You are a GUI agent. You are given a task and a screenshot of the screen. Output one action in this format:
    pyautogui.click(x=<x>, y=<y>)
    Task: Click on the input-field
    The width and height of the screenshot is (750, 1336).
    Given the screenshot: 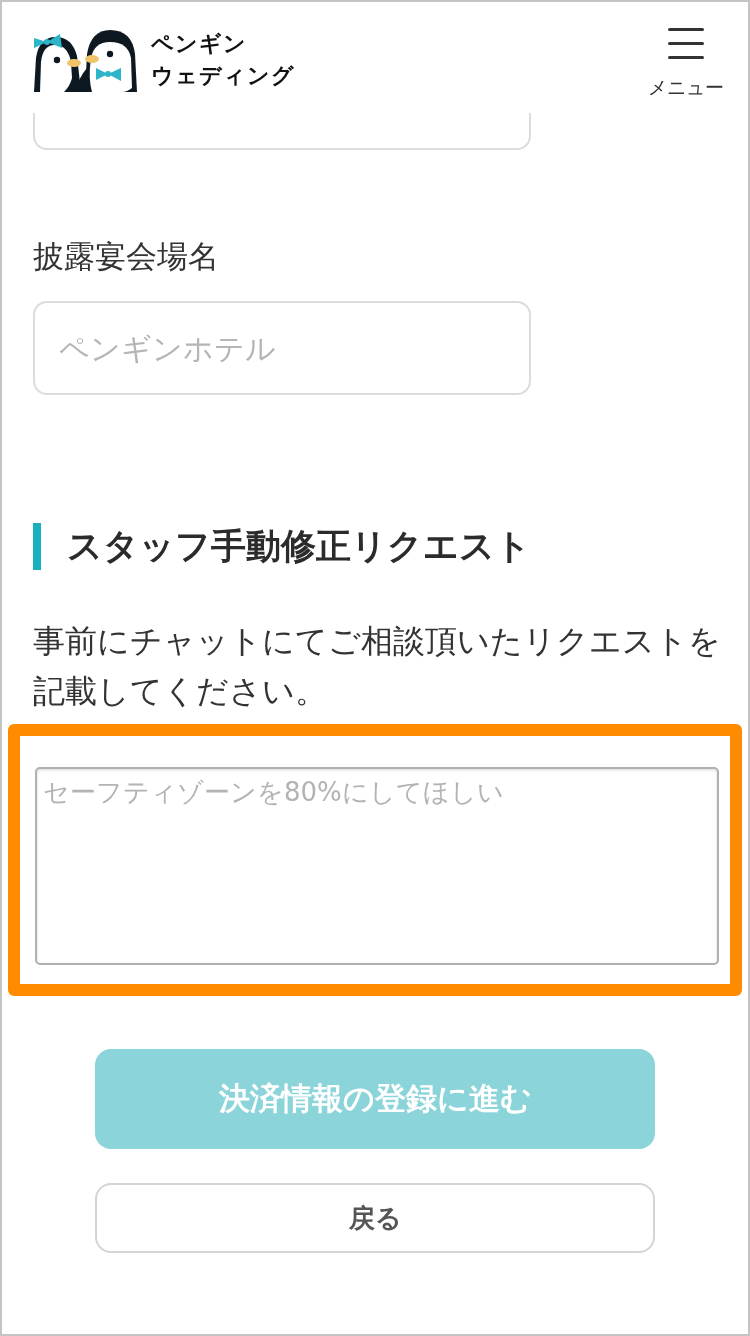 What is the action you would take?
    pyautogui.click(x=282, y=131)
    